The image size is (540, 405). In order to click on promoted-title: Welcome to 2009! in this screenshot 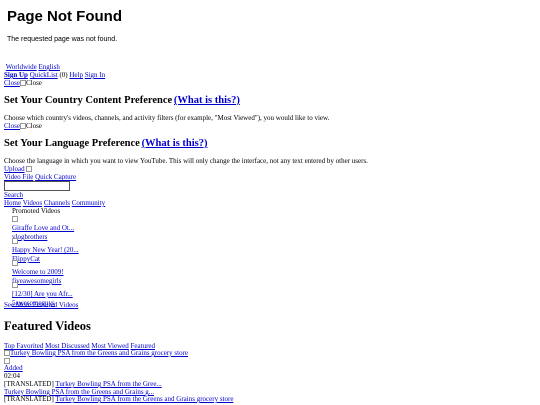, I will do `click(38, 272)`.